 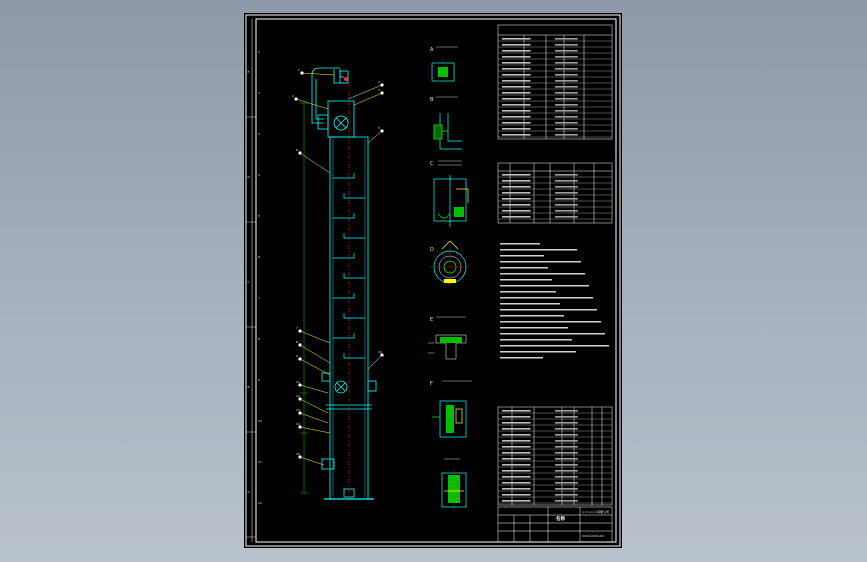 I want to click on dimension-chain, so click(x=304, y=298).